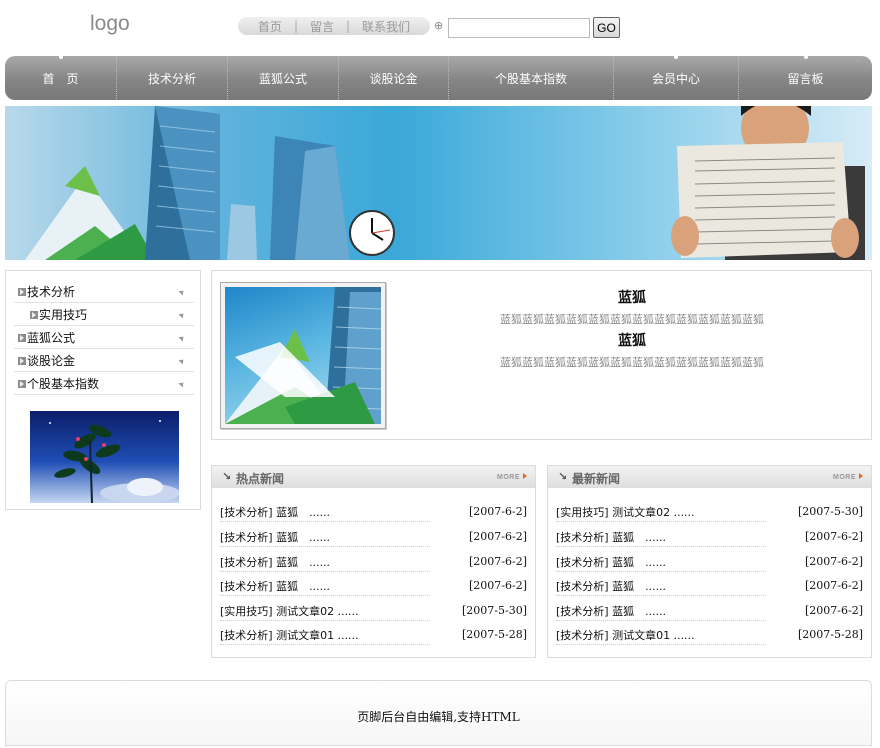 The width and height of the screenshot is (880, 748). Describe the element at coordinates (63, 384) in the screenshot. I see `sidebar-item-label: 个股基本指数` at that location.